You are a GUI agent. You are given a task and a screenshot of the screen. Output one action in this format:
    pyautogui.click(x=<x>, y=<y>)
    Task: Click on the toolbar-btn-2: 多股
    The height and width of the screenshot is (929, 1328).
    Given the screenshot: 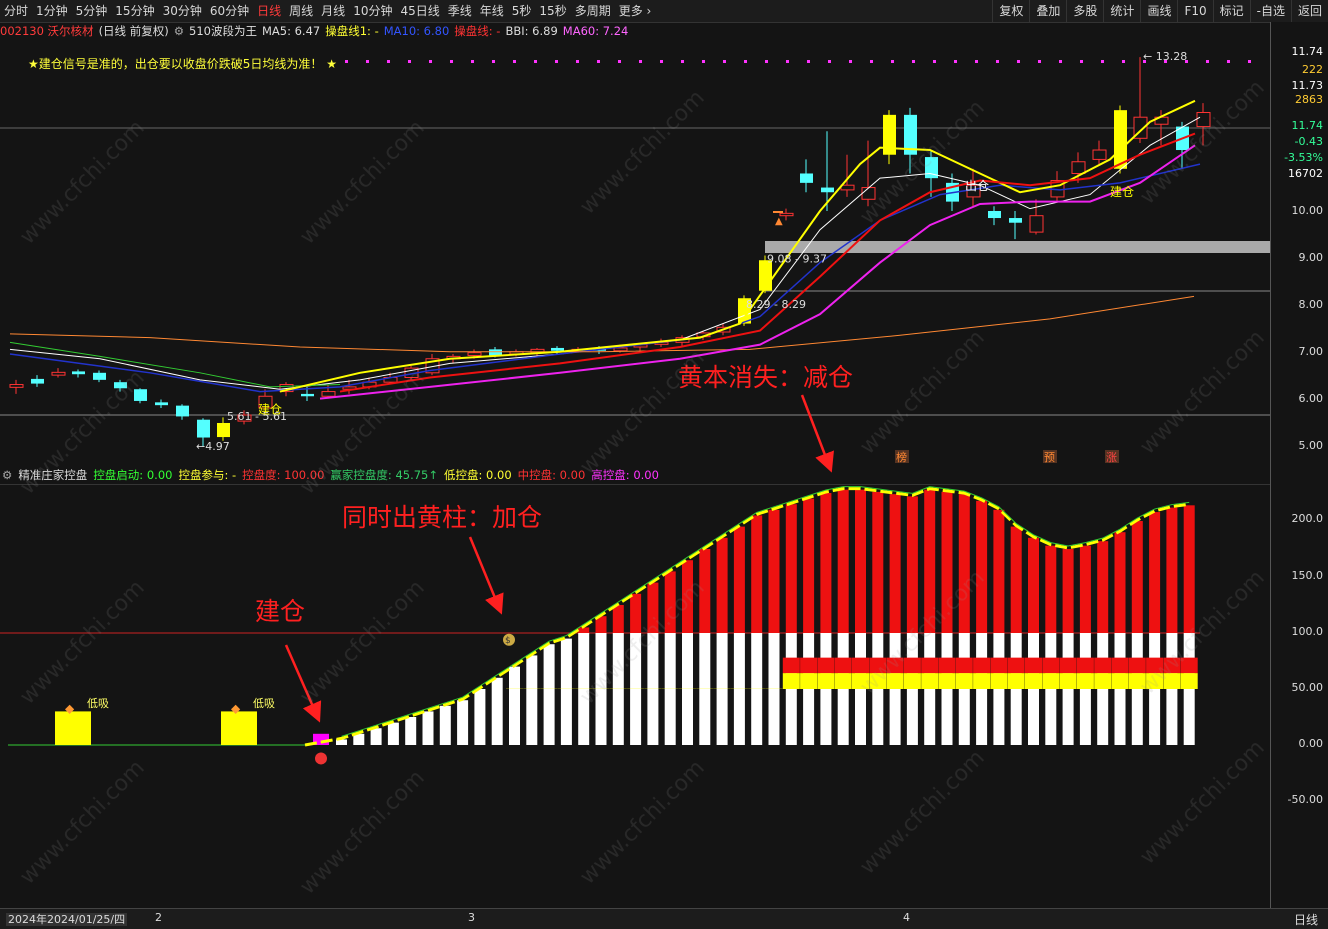 What is the action you would take?
    pyautogui.click(x=1084, y=11)
    